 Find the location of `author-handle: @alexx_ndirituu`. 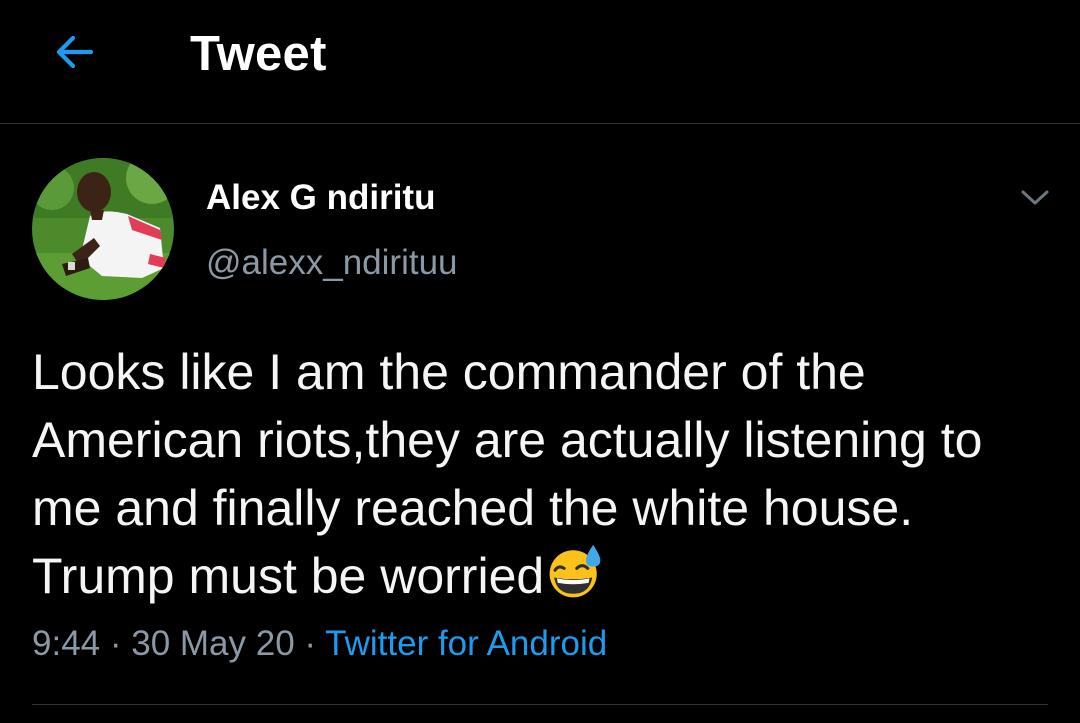

author-handle: @alexx_ndirituu is located at coordinates (332, 263).